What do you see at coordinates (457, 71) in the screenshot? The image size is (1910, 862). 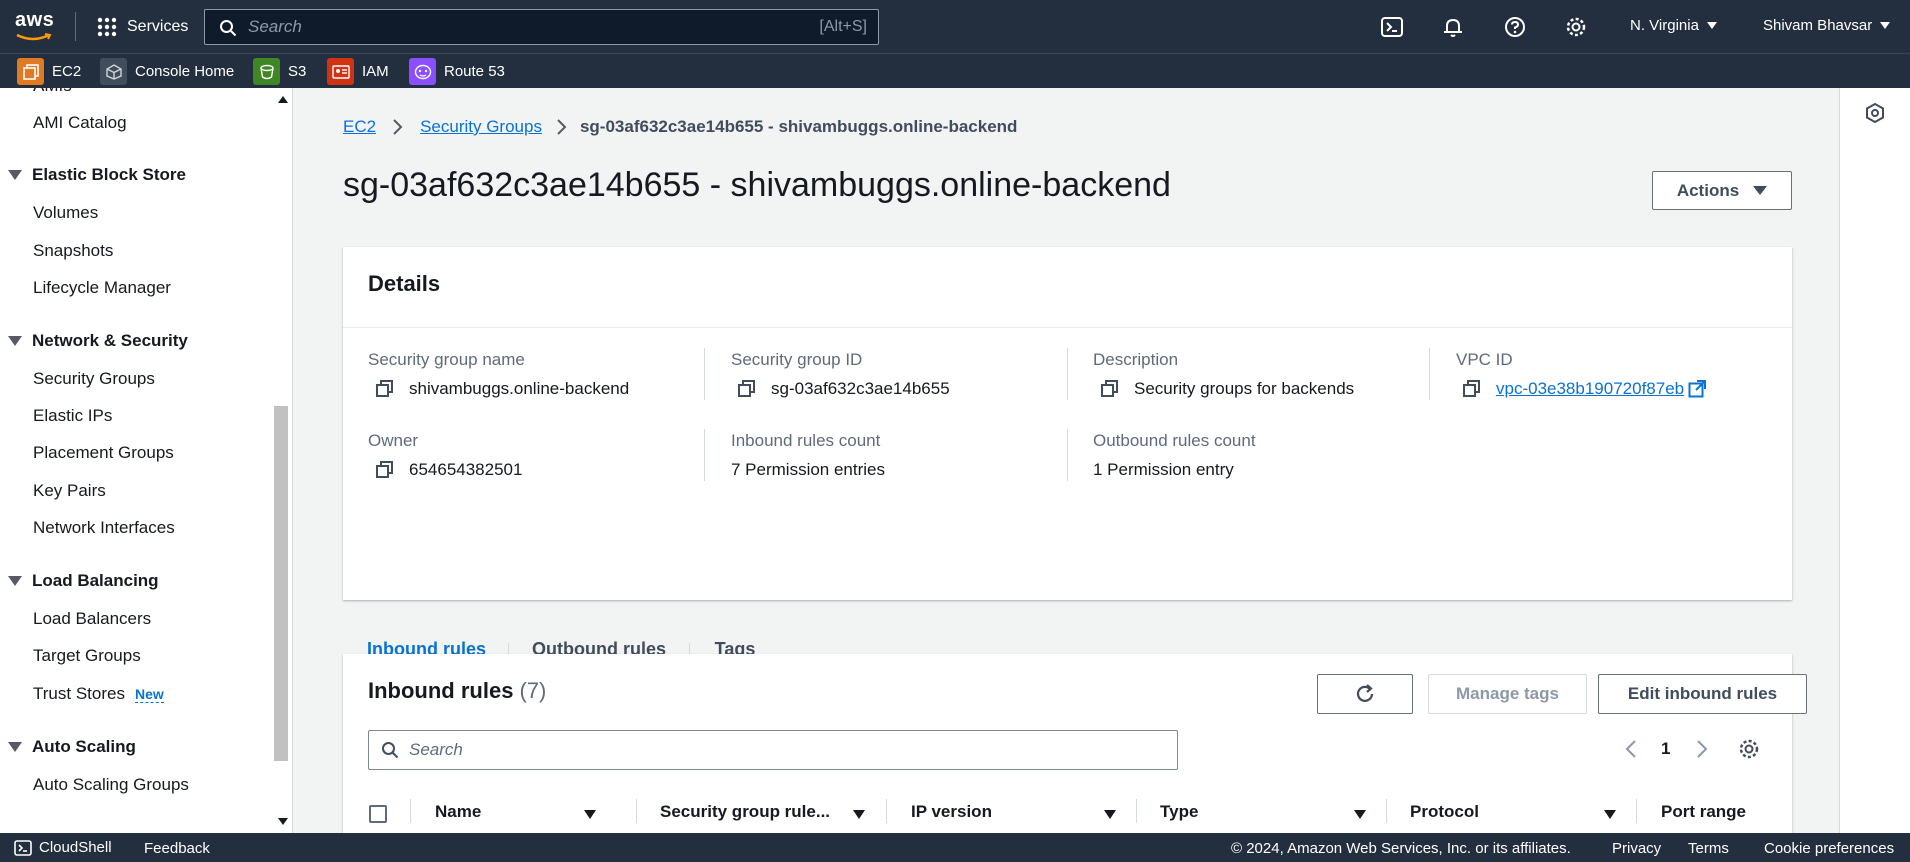 I see `favorite-route-53: Route 53` at bounding box center [457, 71].